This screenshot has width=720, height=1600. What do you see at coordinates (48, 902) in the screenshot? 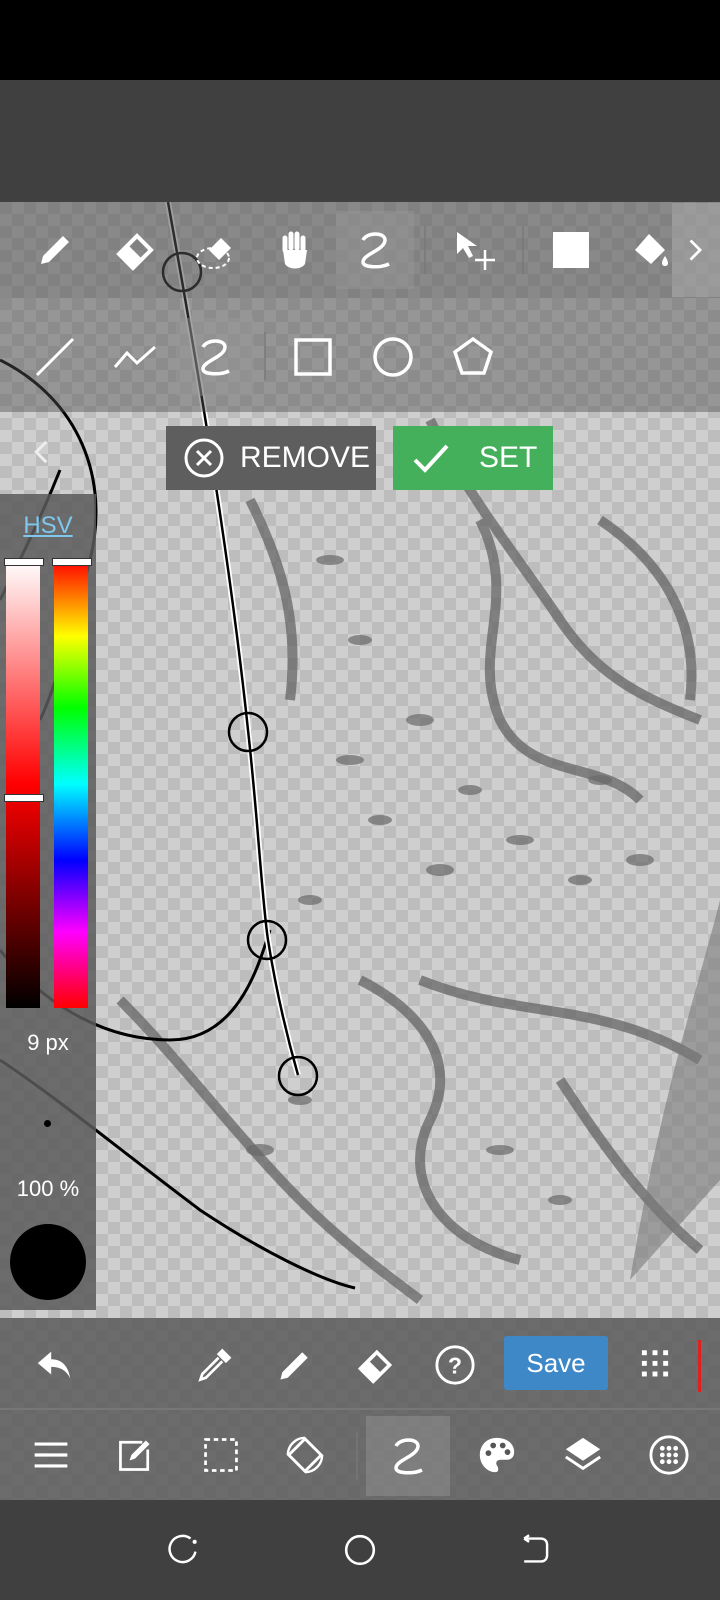
I see `color-panel: HSV 9 px 100 %` at bounding box center [48, 902].